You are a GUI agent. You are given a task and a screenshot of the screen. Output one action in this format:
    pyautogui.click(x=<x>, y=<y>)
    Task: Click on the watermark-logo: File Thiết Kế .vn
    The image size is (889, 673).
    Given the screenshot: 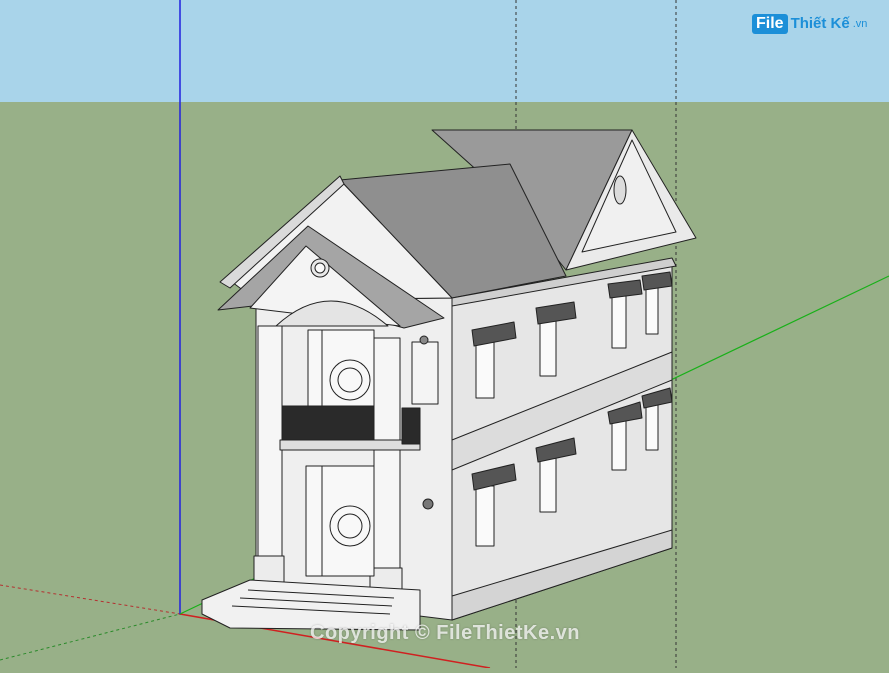 What is the action you would take?
    pyautogui.click(x=809, y=24)
    